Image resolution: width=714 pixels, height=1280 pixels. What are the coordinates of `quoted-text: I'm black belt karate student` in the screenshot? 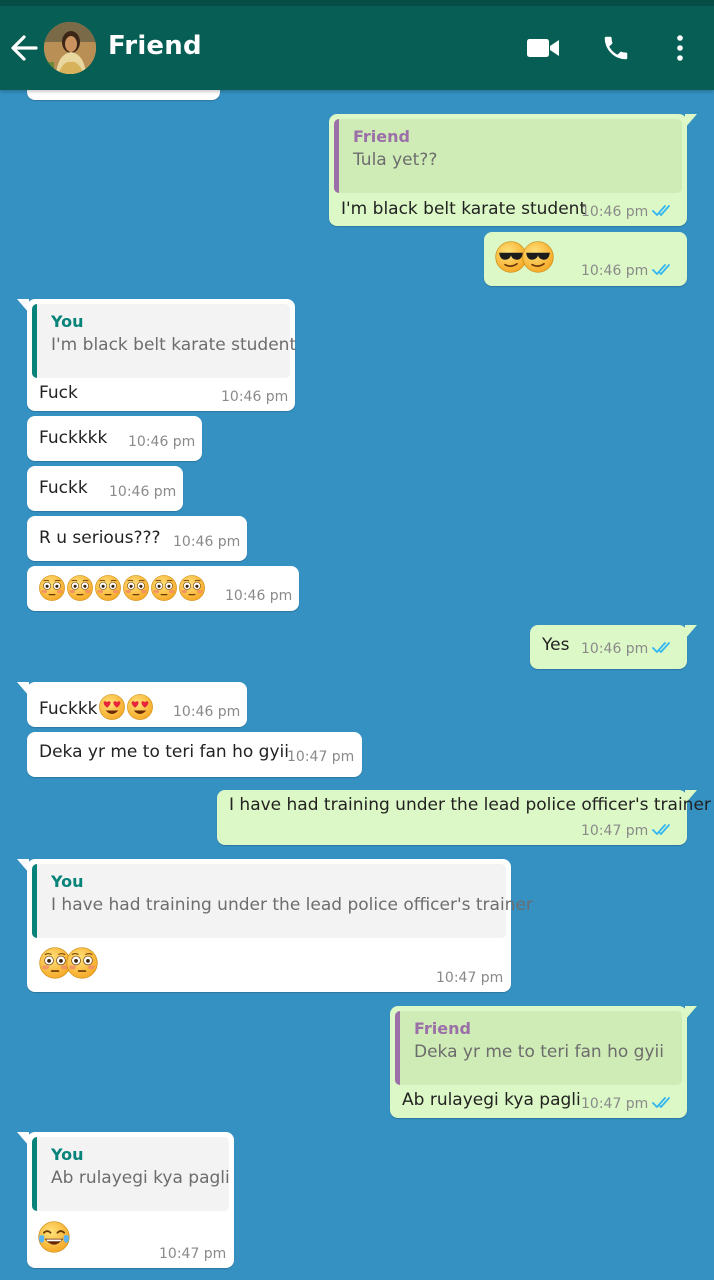 It's located at (174, 345).